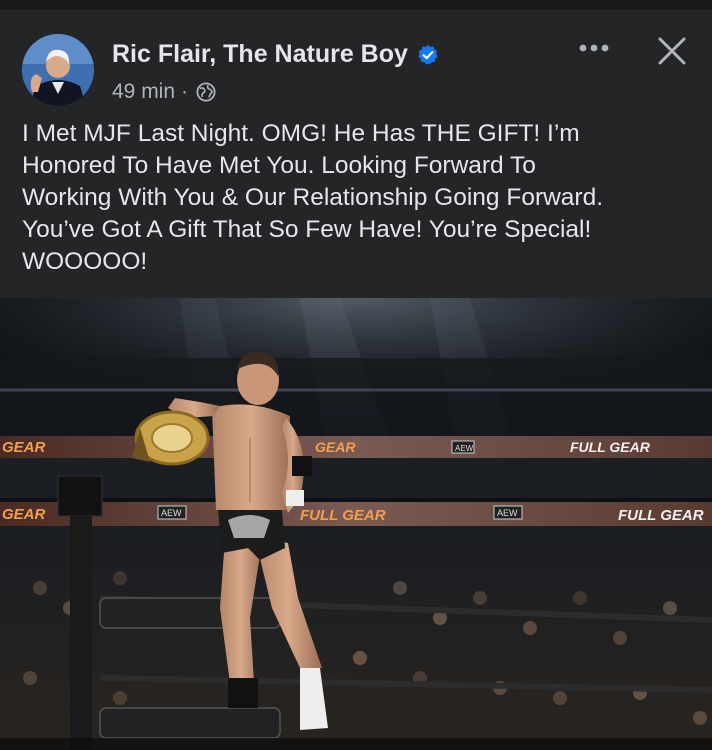  Describe the element at coordinates (24, 514) in the screenshot. I see `banner-gear-text-3: GEAR` at that location.